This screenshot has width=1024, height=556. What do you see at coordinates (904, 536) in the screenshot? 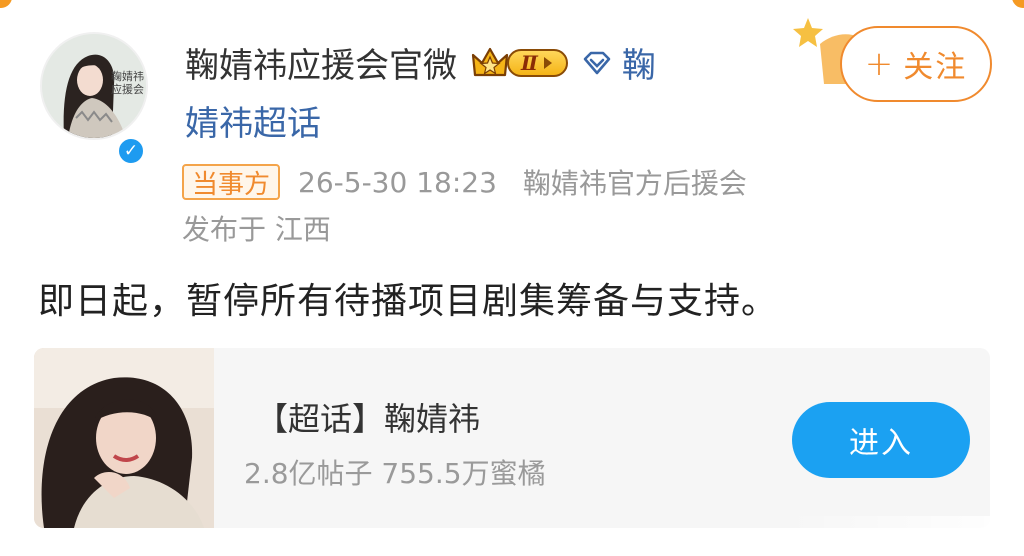
I see `bottom-fade` at bounding box center [904, 536].